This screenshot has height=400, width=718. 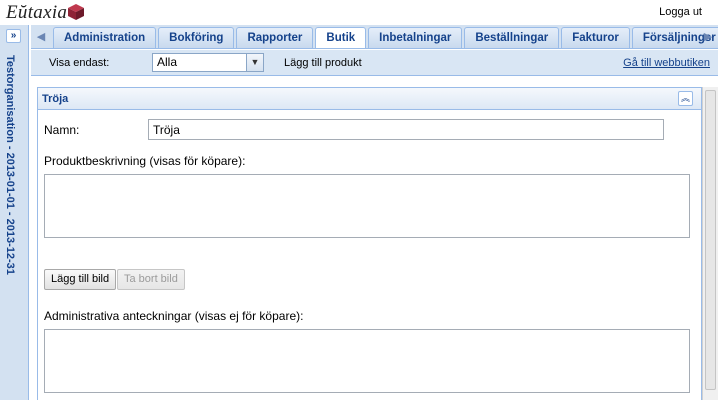 What do you see at coordinates (415, 37) in the screenshot?
I see `tab-inbetalningar: Inbetalningar` at bounding box center [415, 37].